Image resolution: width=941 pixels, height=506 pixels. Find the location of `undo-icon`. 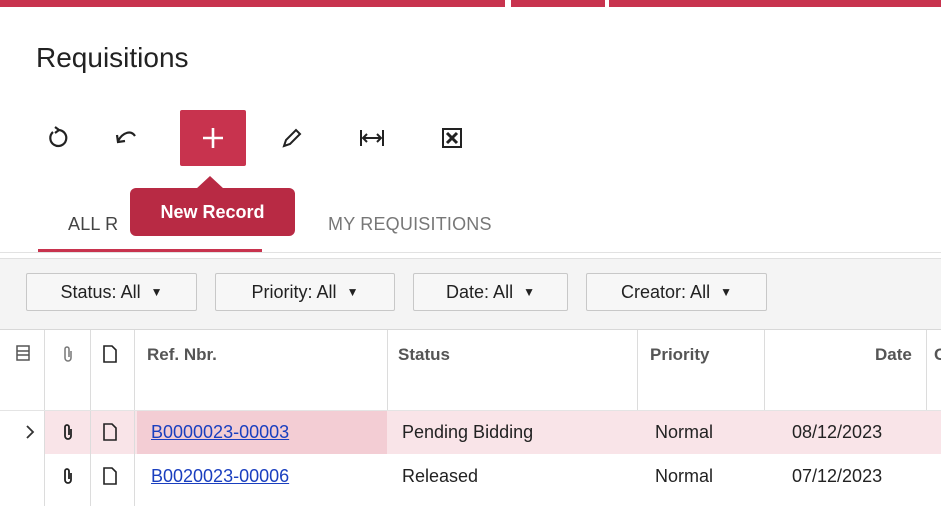

undo-icon is located at coordinates (125, 137).